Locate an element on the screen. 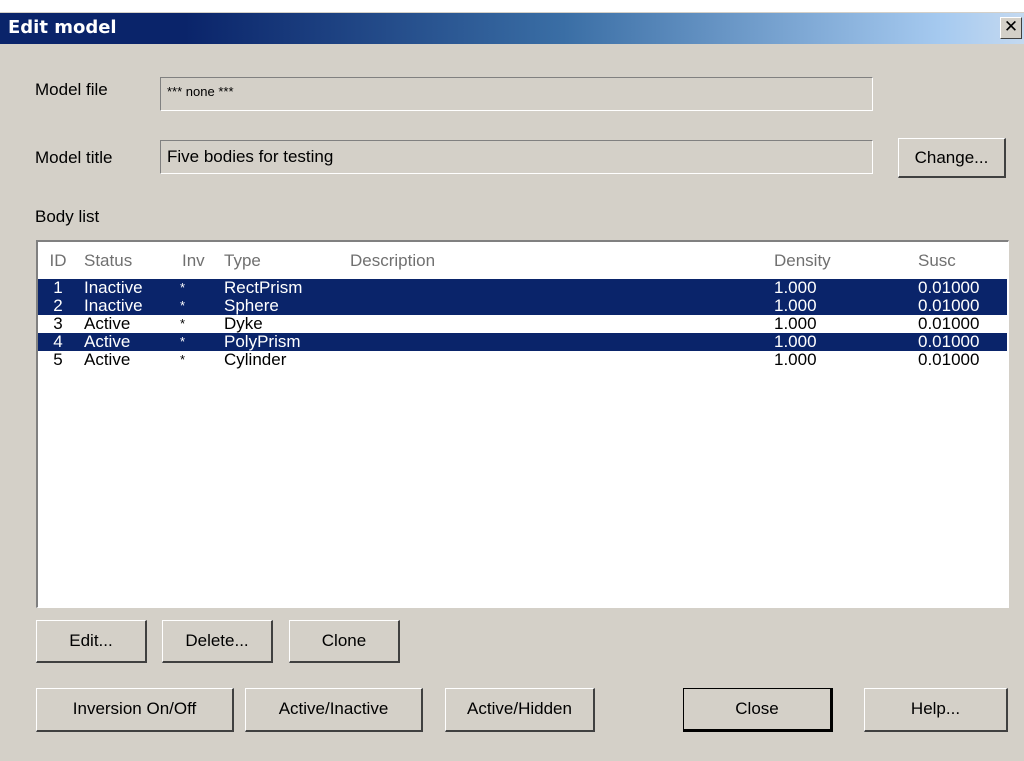  row-type: RectPrism is located at coordinates (263, 287).